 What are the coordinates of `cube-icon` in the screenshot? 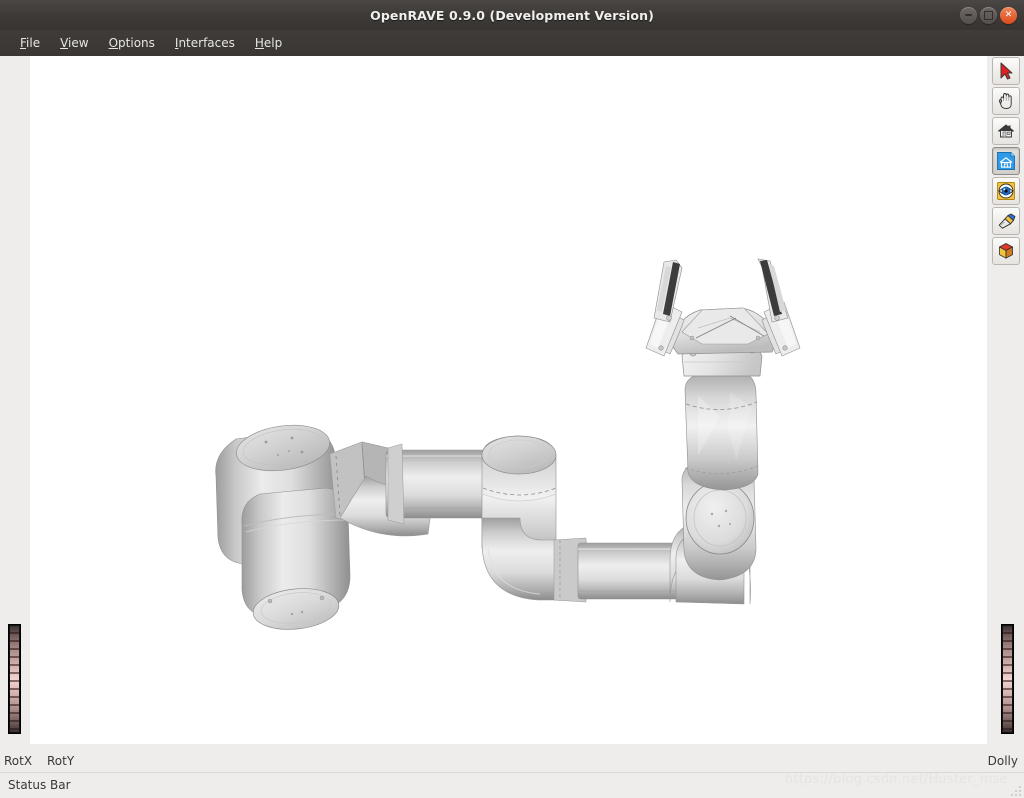 It's located at (1005, 251).